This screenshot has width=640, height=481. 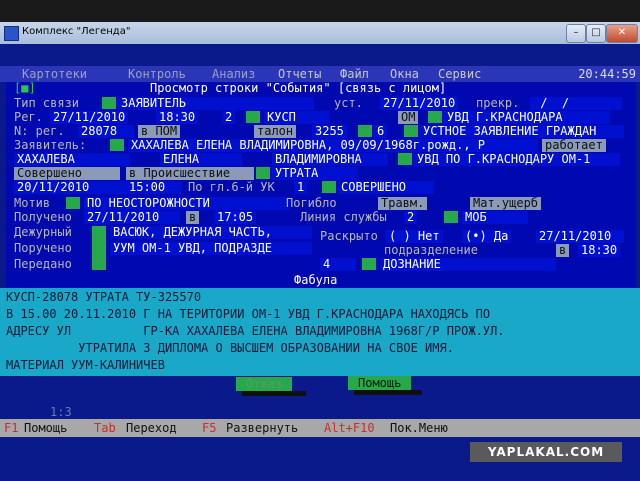 I want to click on reg-num-field: 2, so click(x=229, y=117).